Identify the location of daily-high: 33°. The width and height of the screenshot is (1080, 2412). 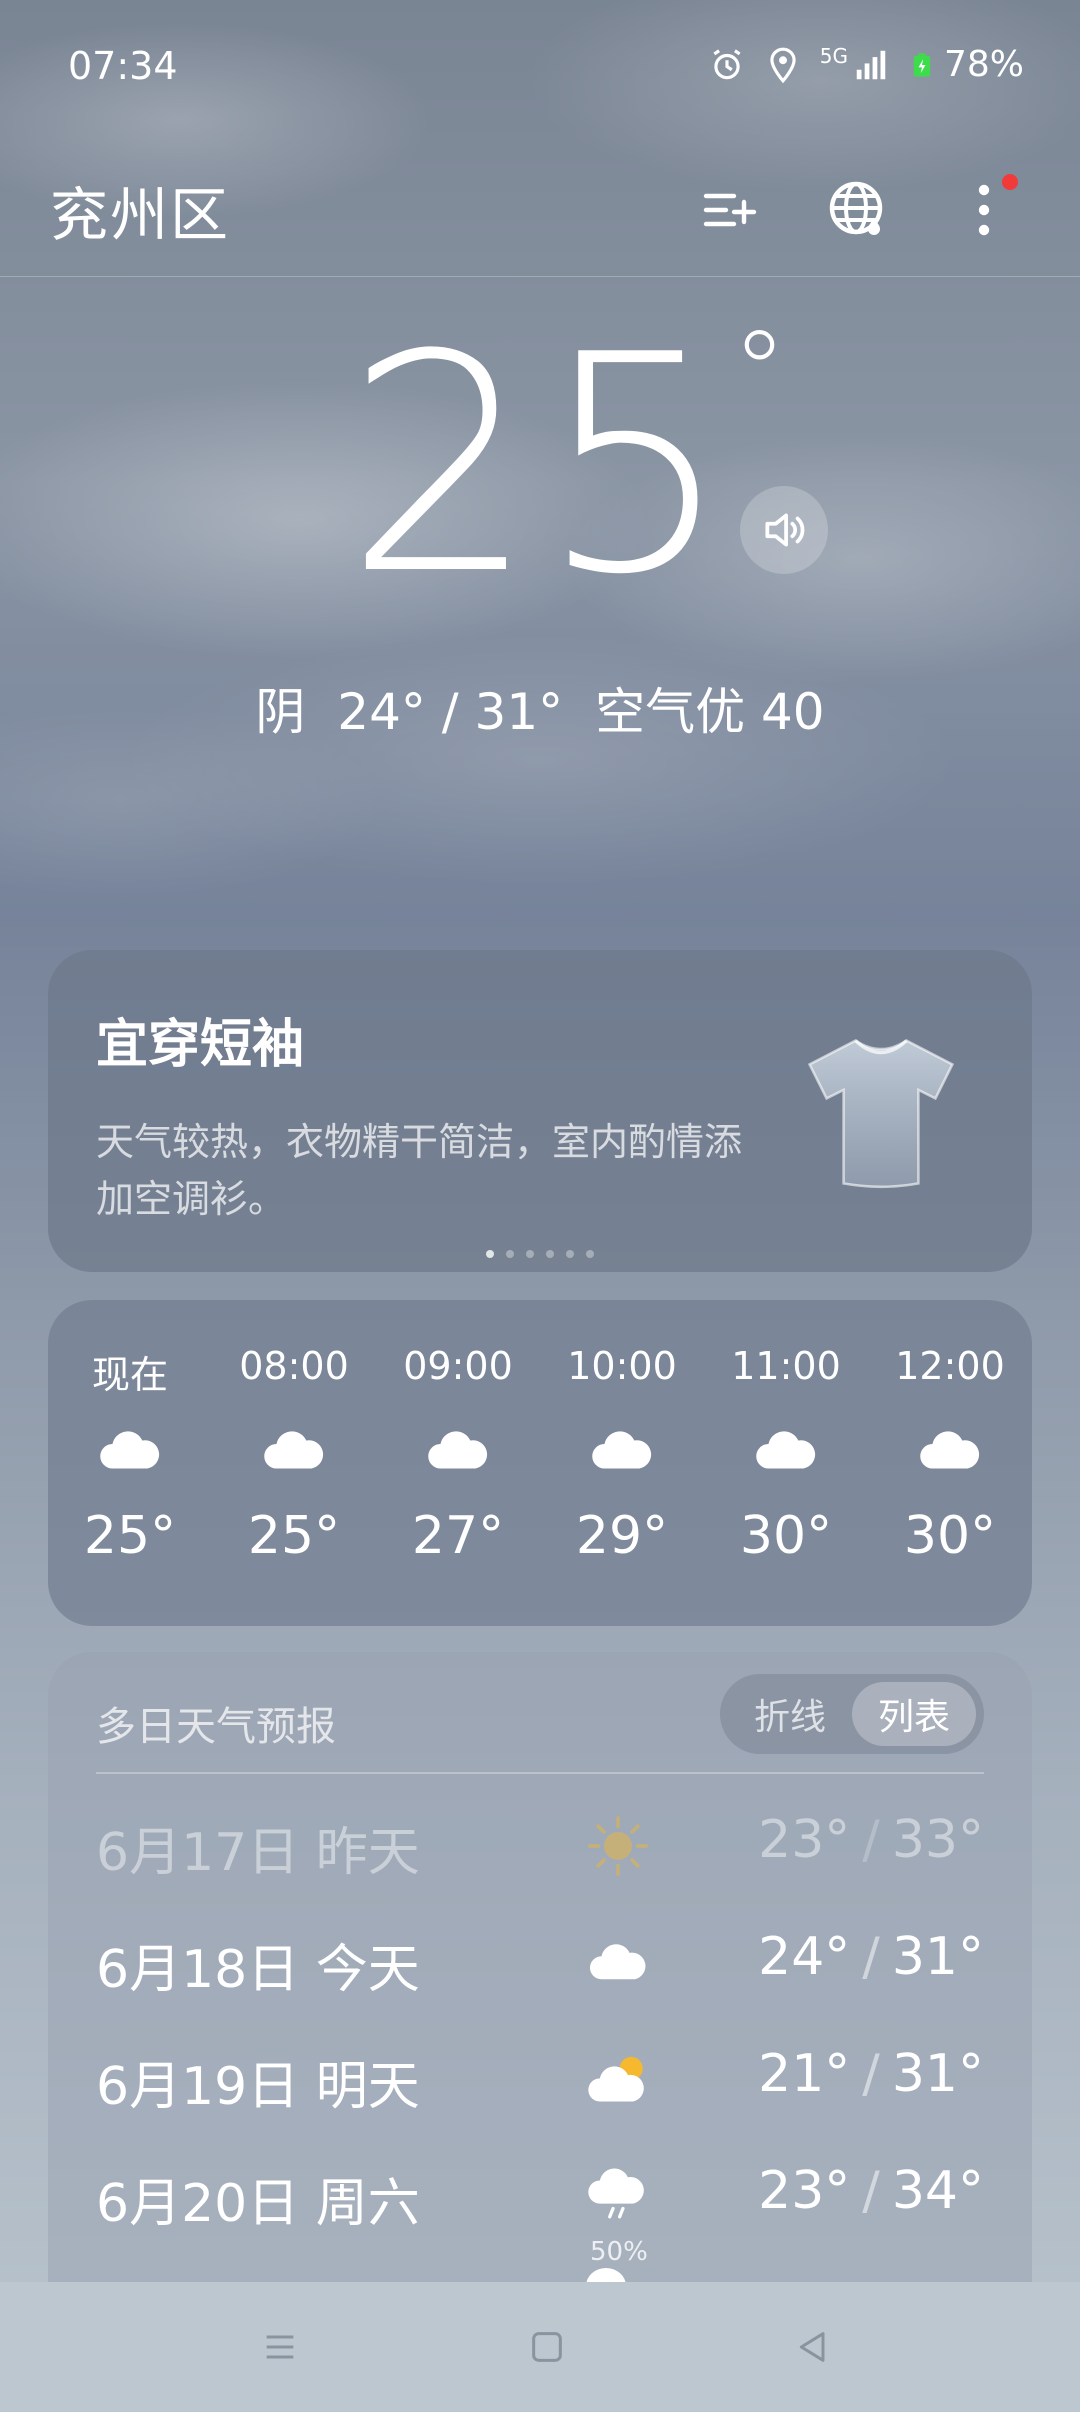
(937, 1840).